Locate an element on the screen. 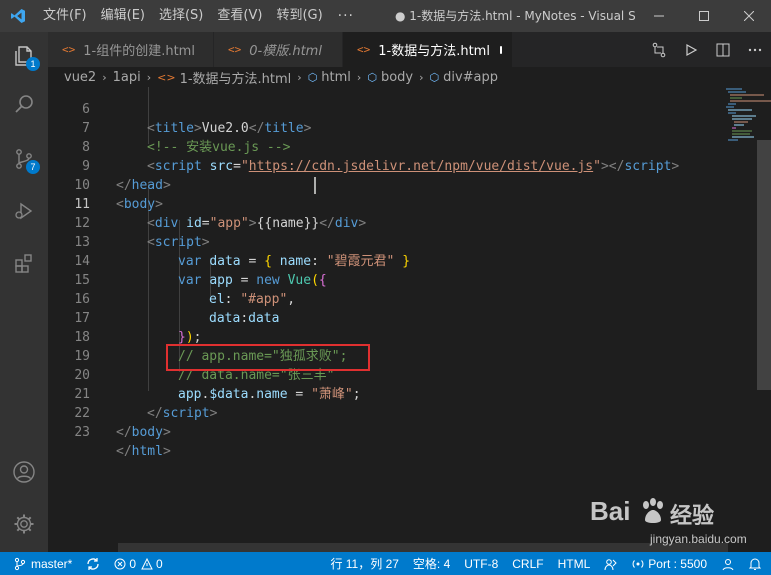 The width and height of the screenshot is (771, 575). branch-name: master* is located at coordinates (52, 563).